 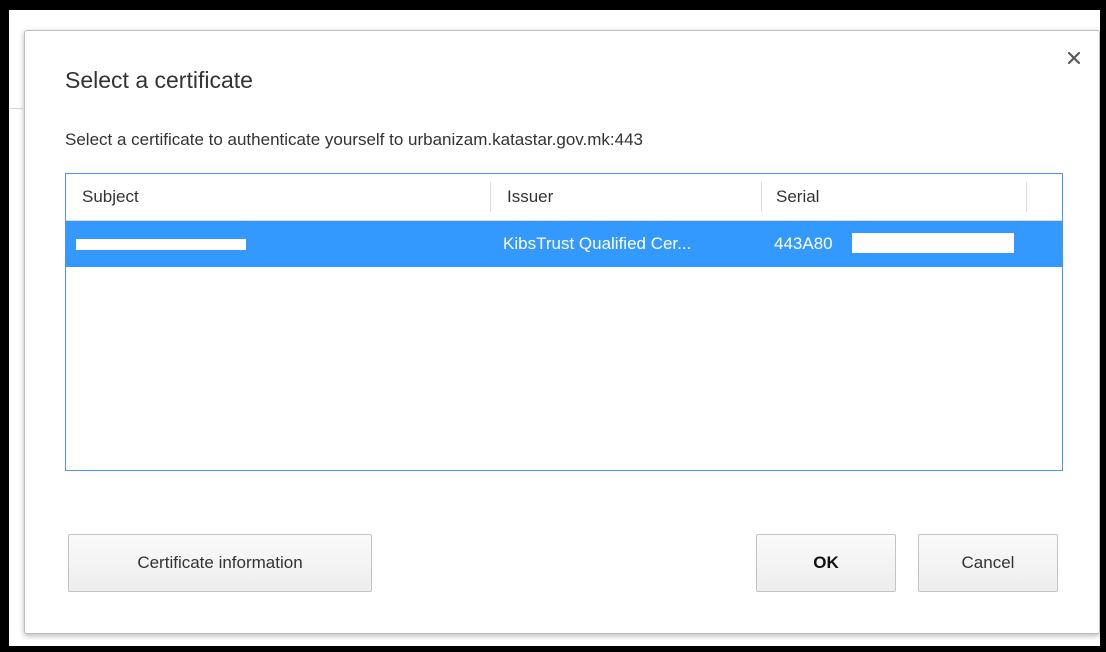 I want to click on ok-button: OK, so click(x=826, y=563).